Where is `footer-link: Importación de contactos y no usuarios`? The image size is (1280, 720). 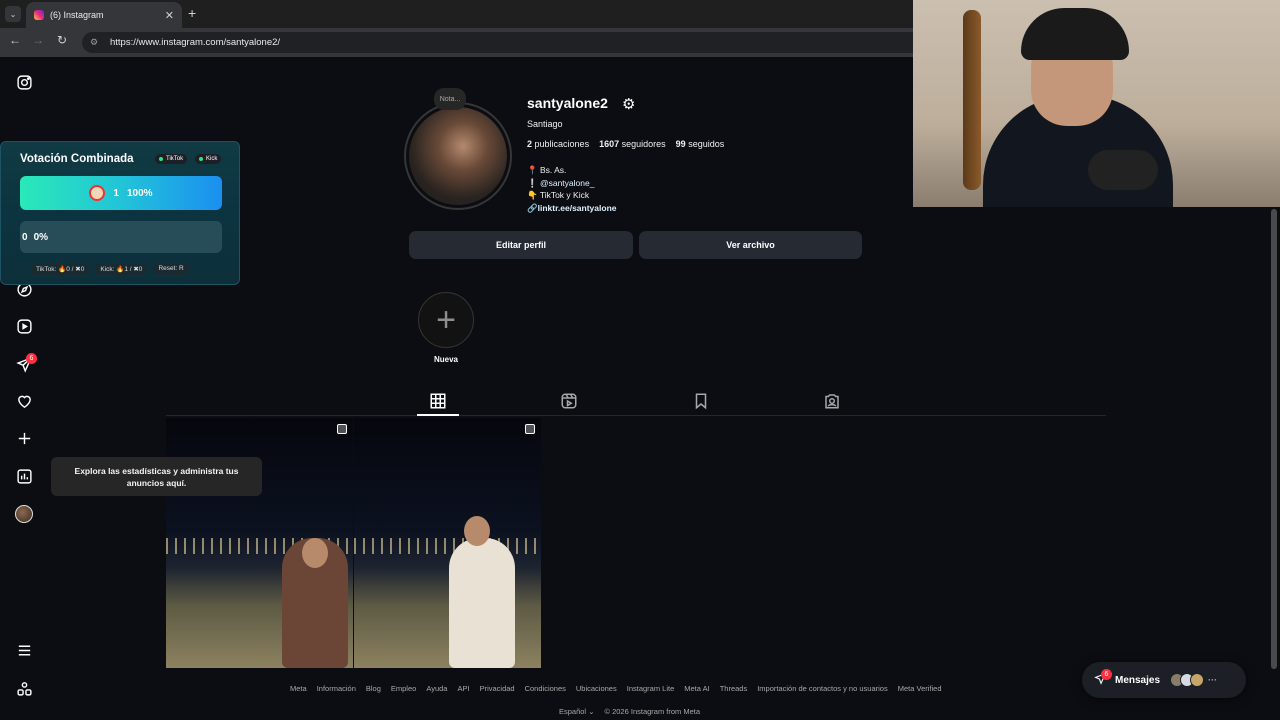 footer-link: Importación de contactos y no usuarios is located at coordinates (822, 688).